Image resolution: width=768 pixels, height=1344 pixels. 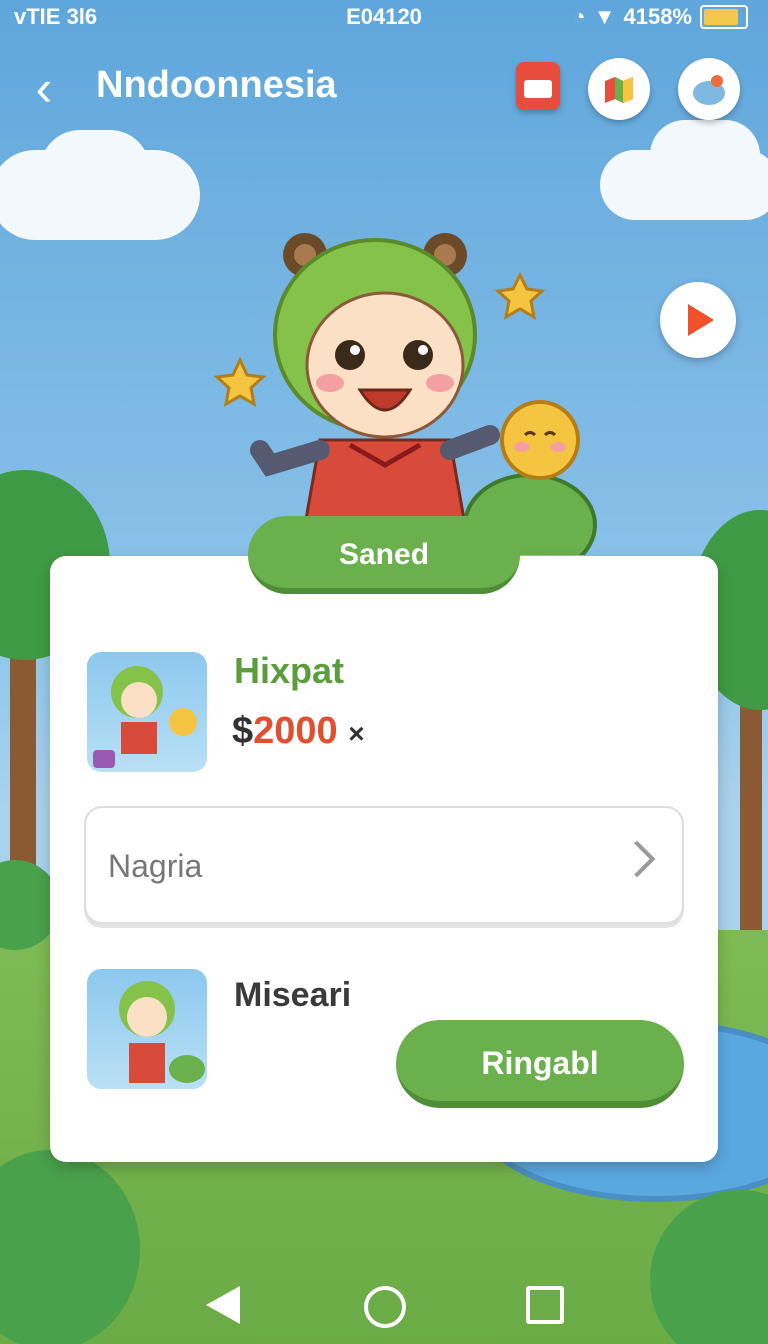 I want to click on product-name: Hixpat, so click(x=289, y=670).